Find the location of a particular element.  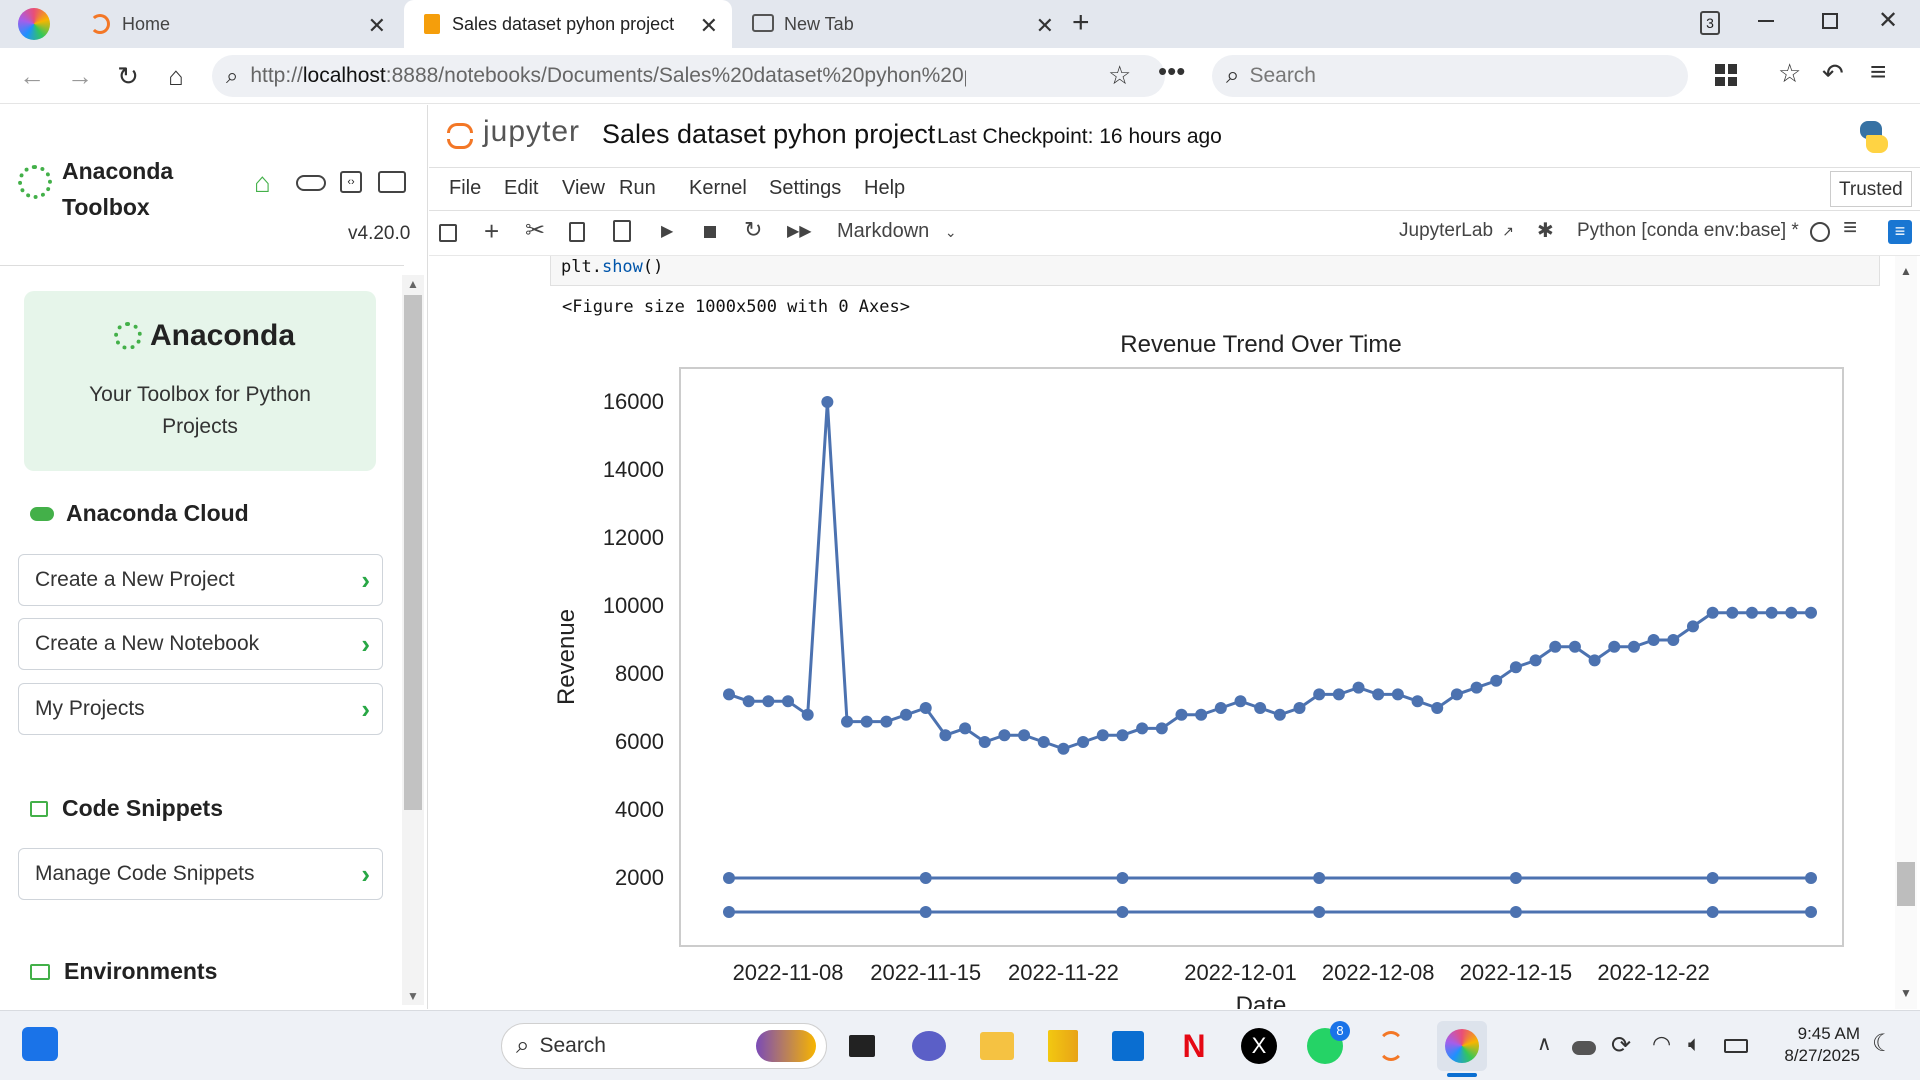

code-cell: plt.show() is located at coordinates (1215, 271).